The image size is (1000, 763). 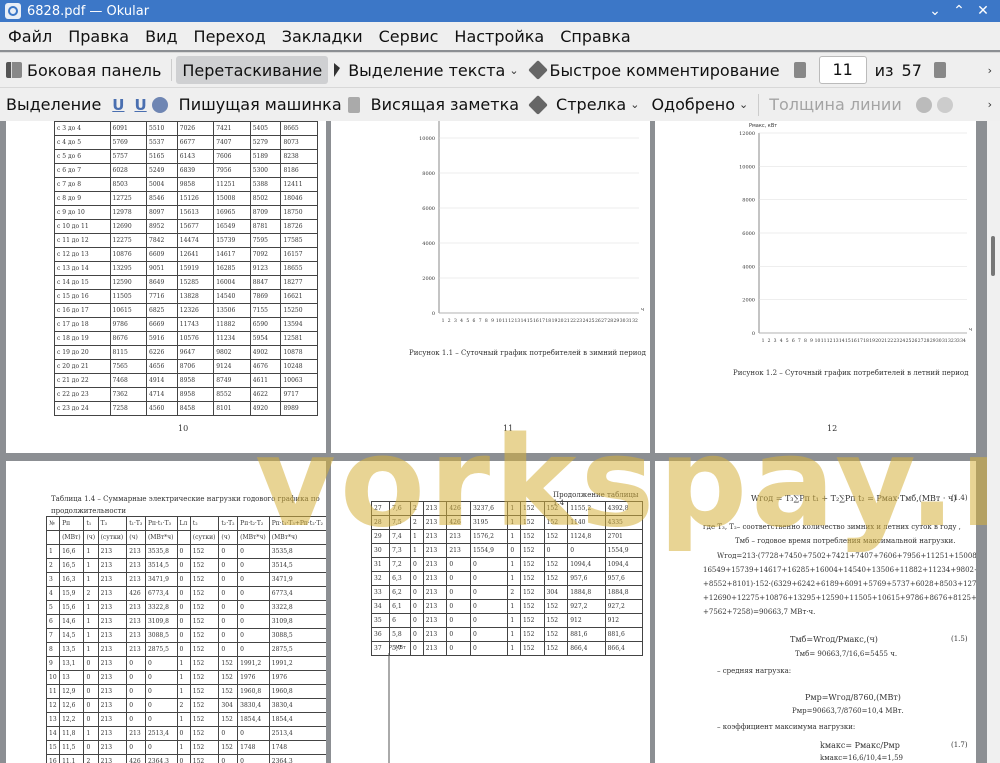 I want to click on stamp-icon, so click(x=159, y=104).